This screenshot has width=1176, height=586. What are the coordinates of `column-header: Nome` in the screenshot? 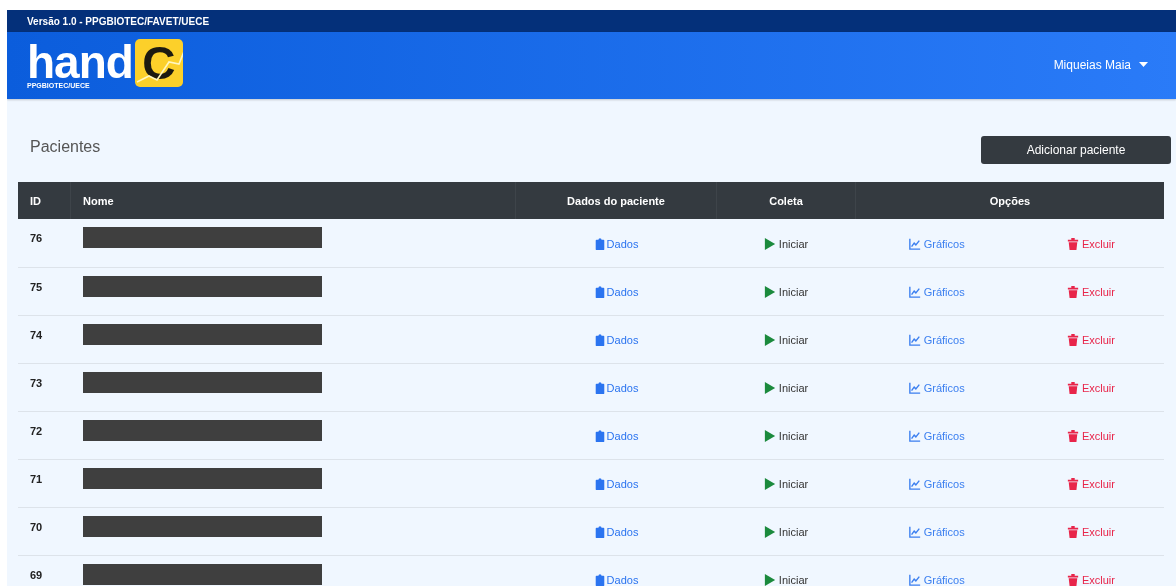 It's located at (293, 200).